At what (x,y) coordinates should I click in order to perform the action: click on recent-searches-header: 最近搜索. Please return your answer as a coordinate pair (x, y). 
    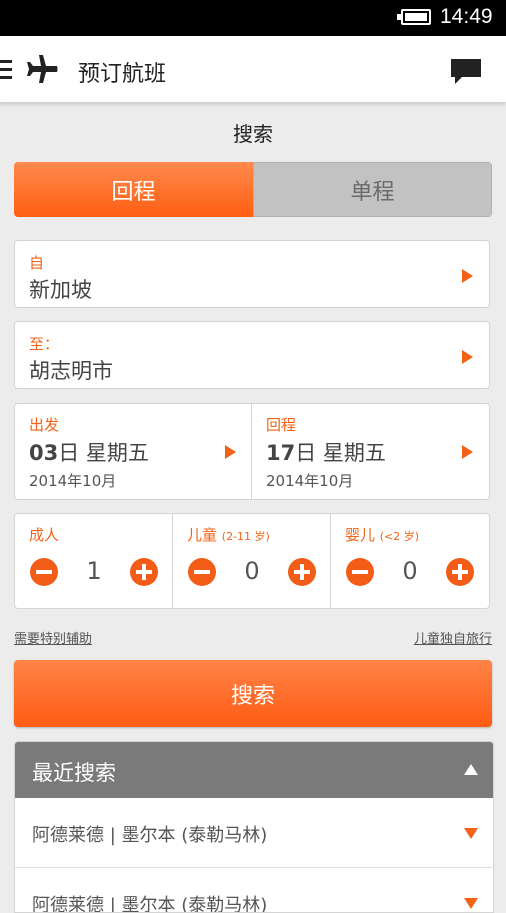
    Looking at the image, I should click on (254, 770).